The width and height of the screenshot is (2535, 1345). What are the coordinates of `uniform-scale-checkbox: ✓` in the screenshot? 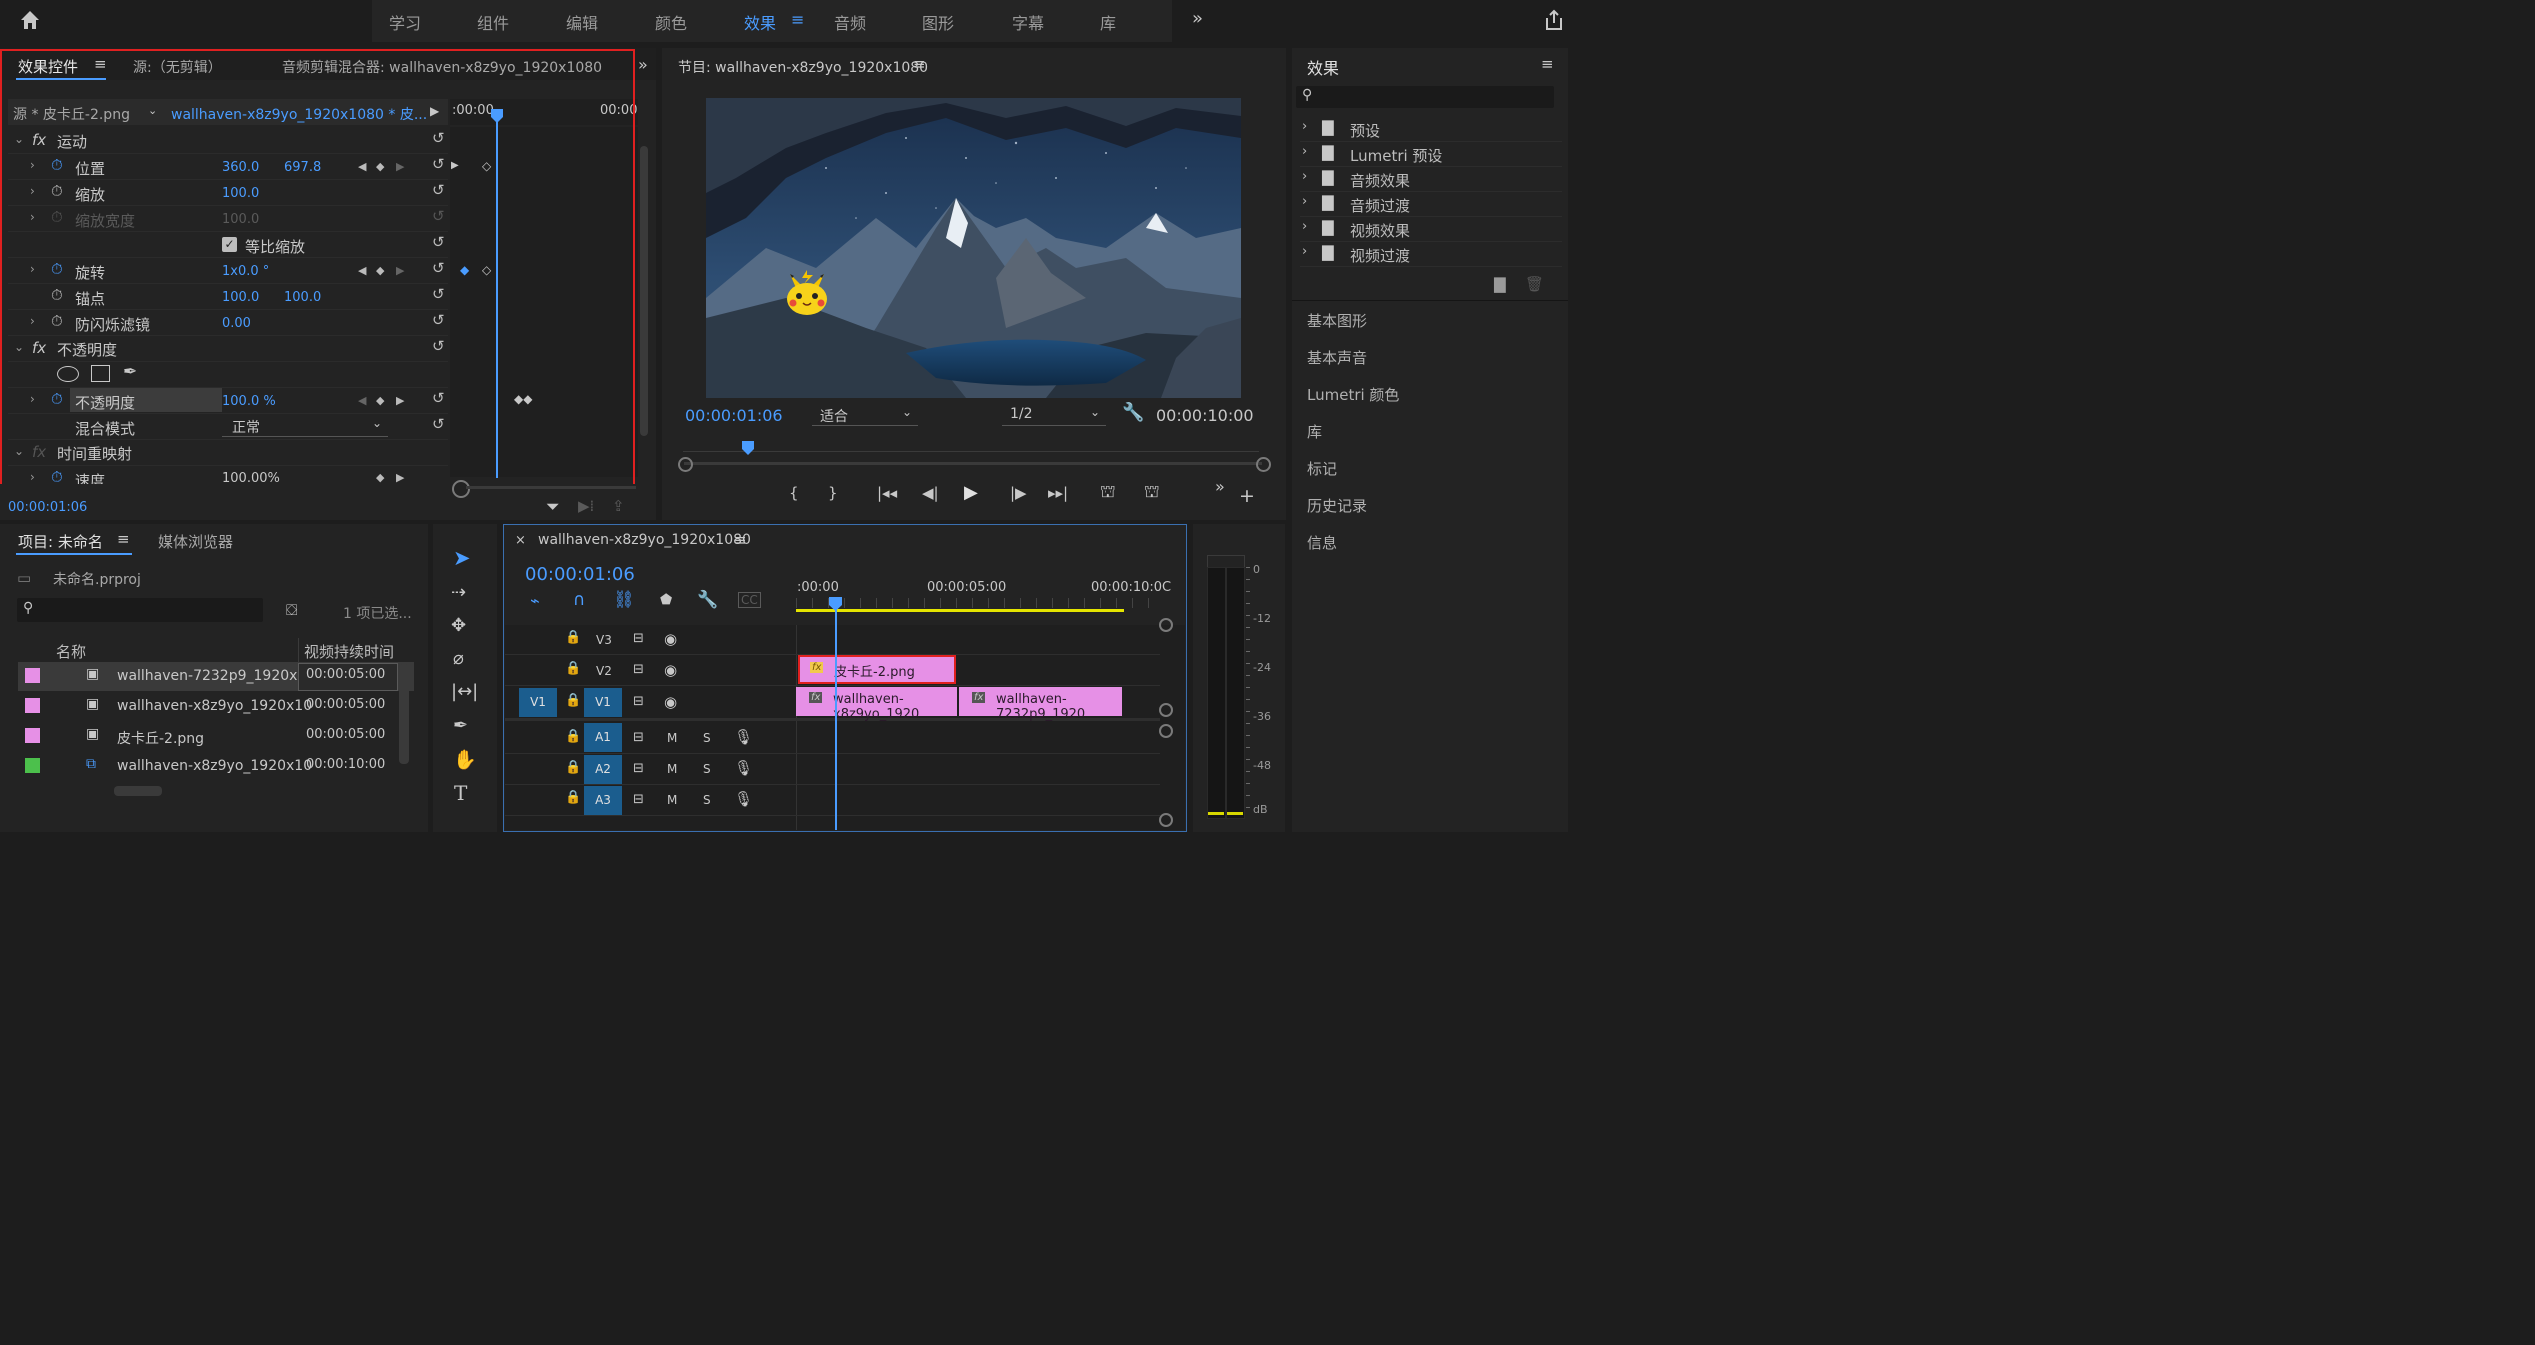 It's located at (229, 244).